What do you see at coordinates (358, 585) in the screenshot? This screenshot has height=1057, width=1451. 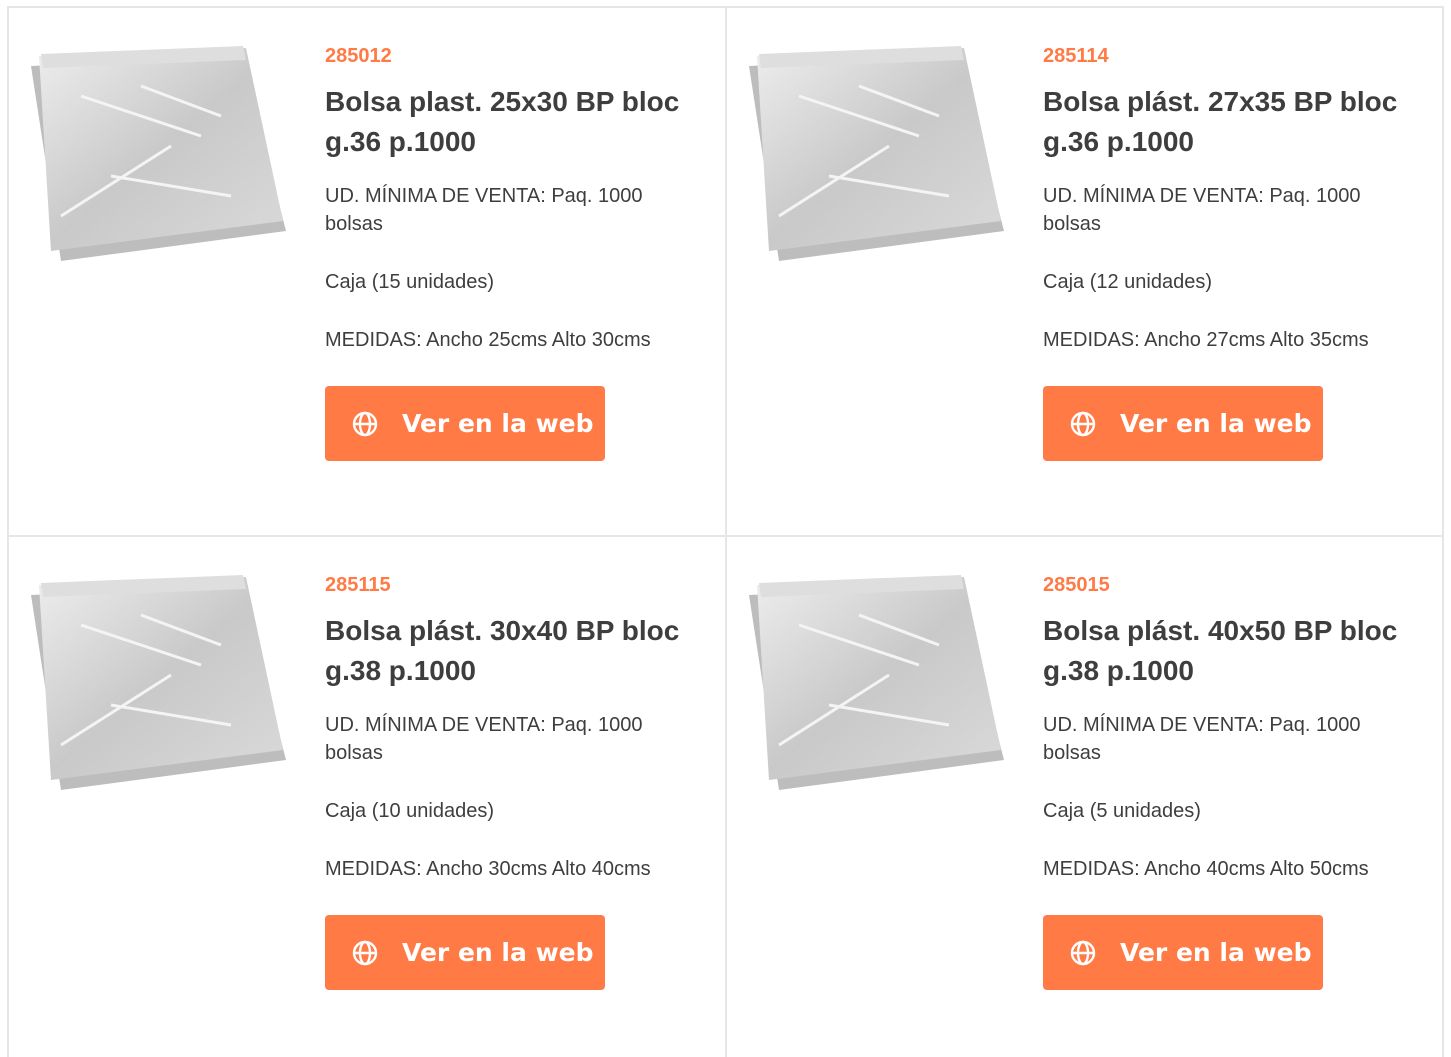 I see `product-code: 285115` at bounding box center [358, 585].